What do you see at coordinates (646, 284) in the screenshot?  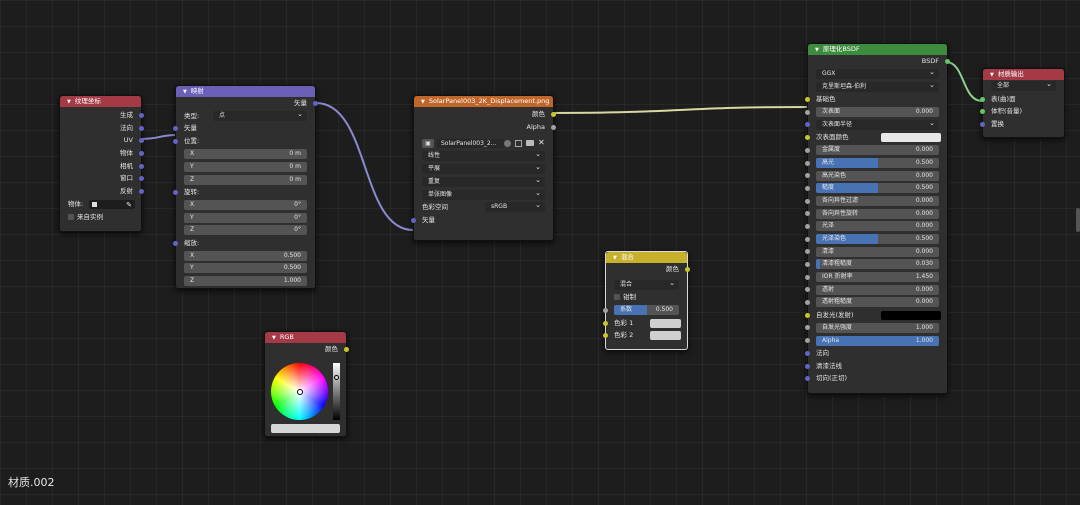 I see `blend-mode-dropdown: 混合` at bounding box center [646, 284].